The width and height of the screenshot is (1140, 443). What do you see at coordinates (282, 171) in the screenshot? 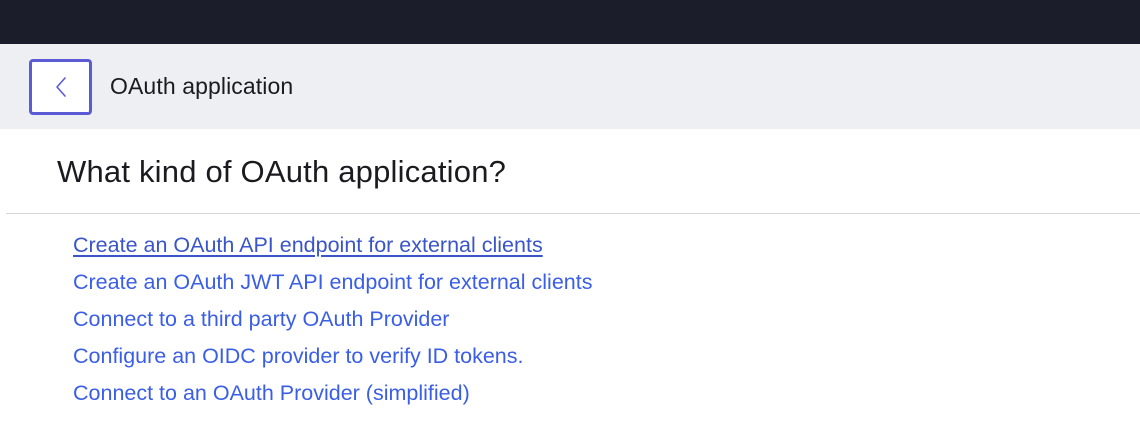
I see `page-title: What kind of OAuth application?` at bounding box center [282, 171].